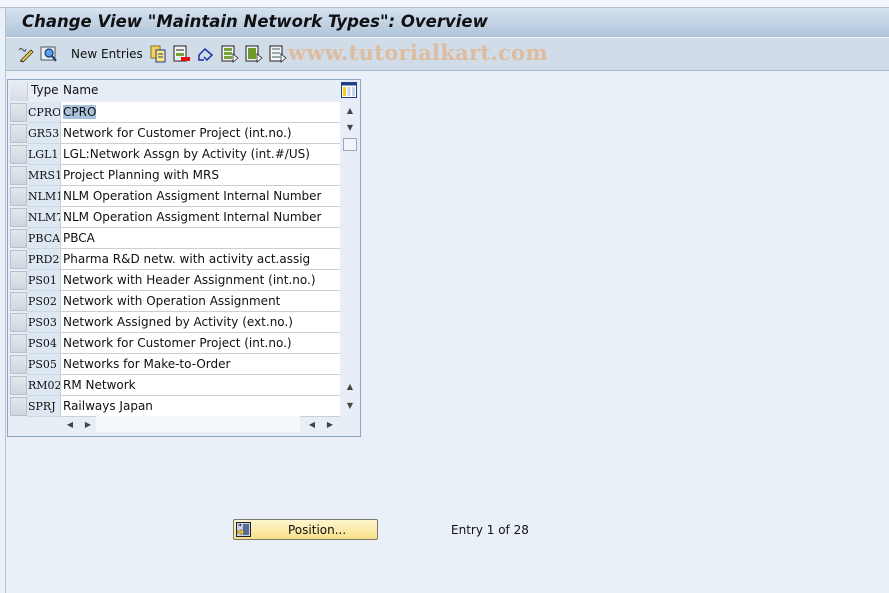 This screenshot has height=593, width=889. Describe the element at coordinates (70, 424) in the screenshot. I see `scroll-left-button: ◀` at that location.